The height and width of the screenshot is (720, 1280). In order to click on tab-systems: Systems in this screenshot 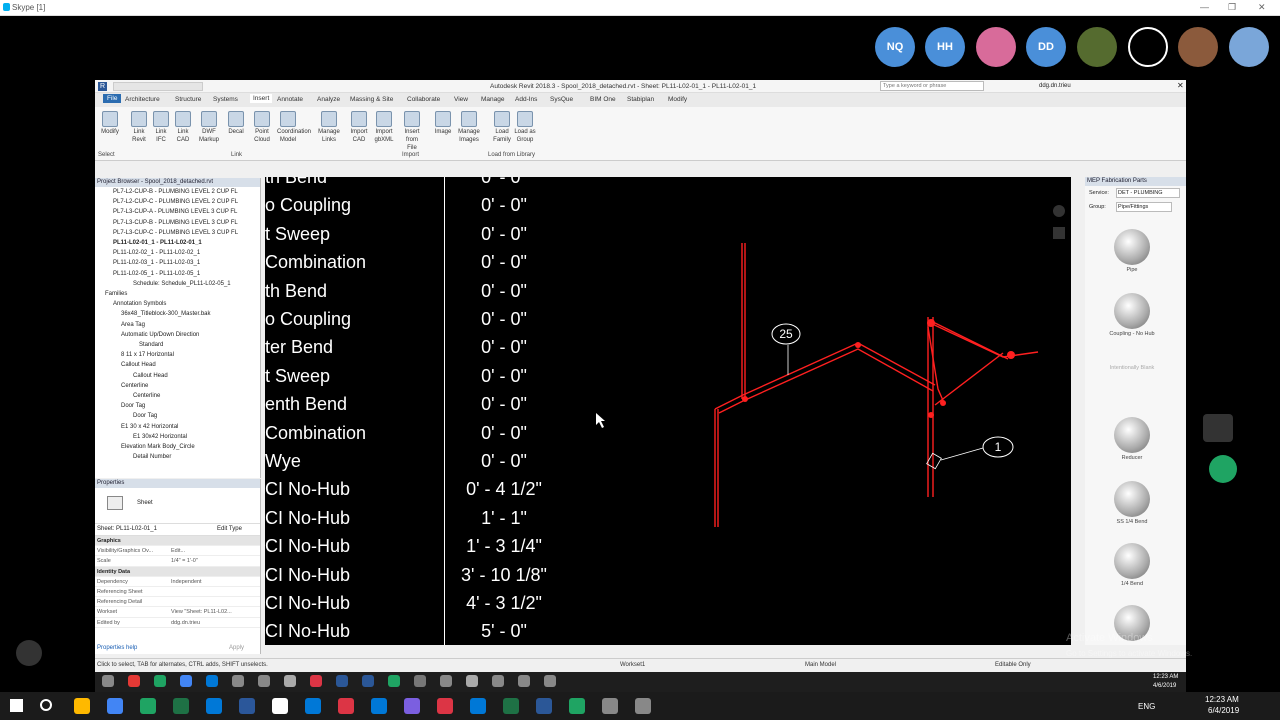, I will do `click(225, 99)`.